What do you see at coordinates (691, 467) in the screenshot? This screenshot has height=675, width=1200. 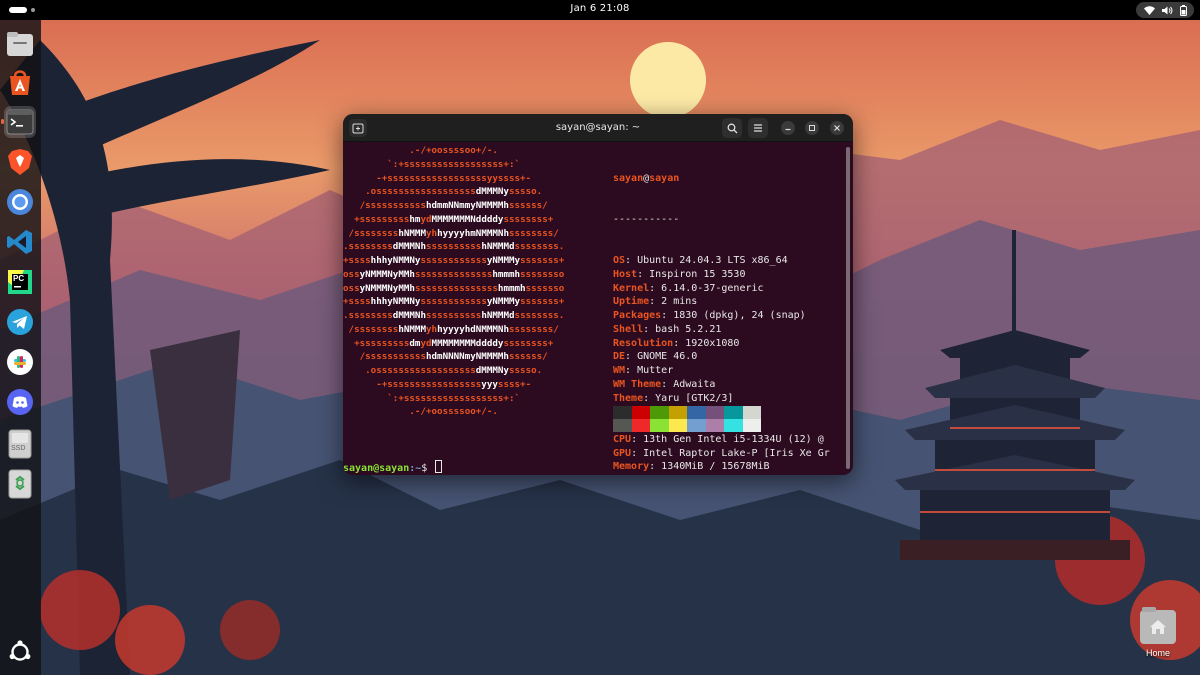 I see `info-row: Memory: 1340MiB / 15678MiB` at bounding box center [691, 467].